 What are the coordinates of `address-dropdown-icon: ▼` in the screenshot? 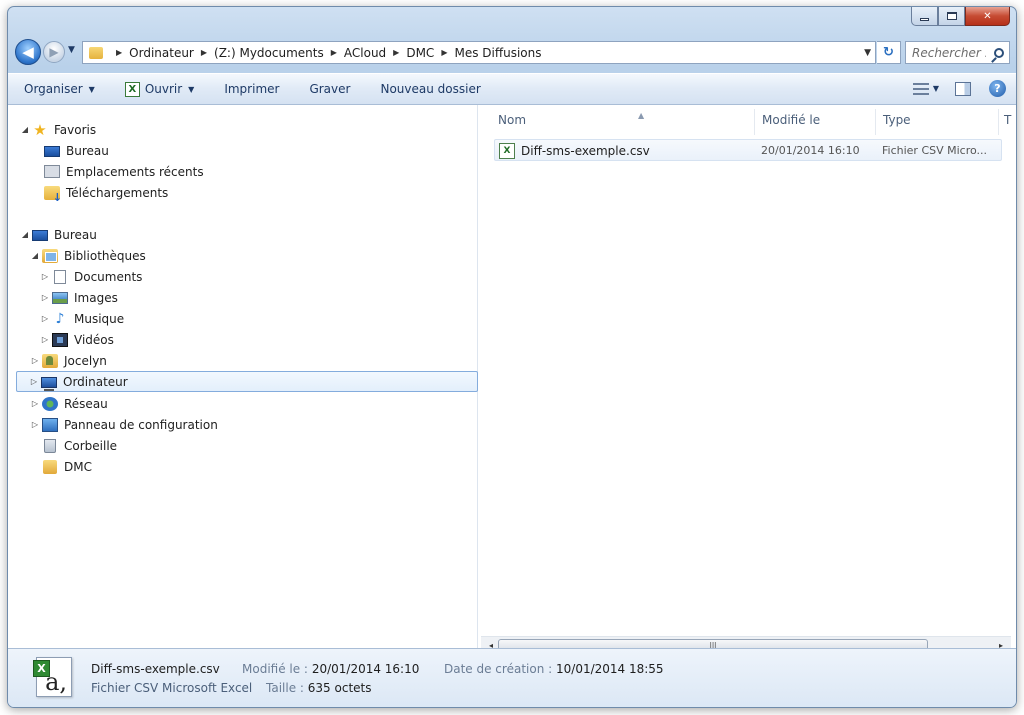 It's located at (867, 53).